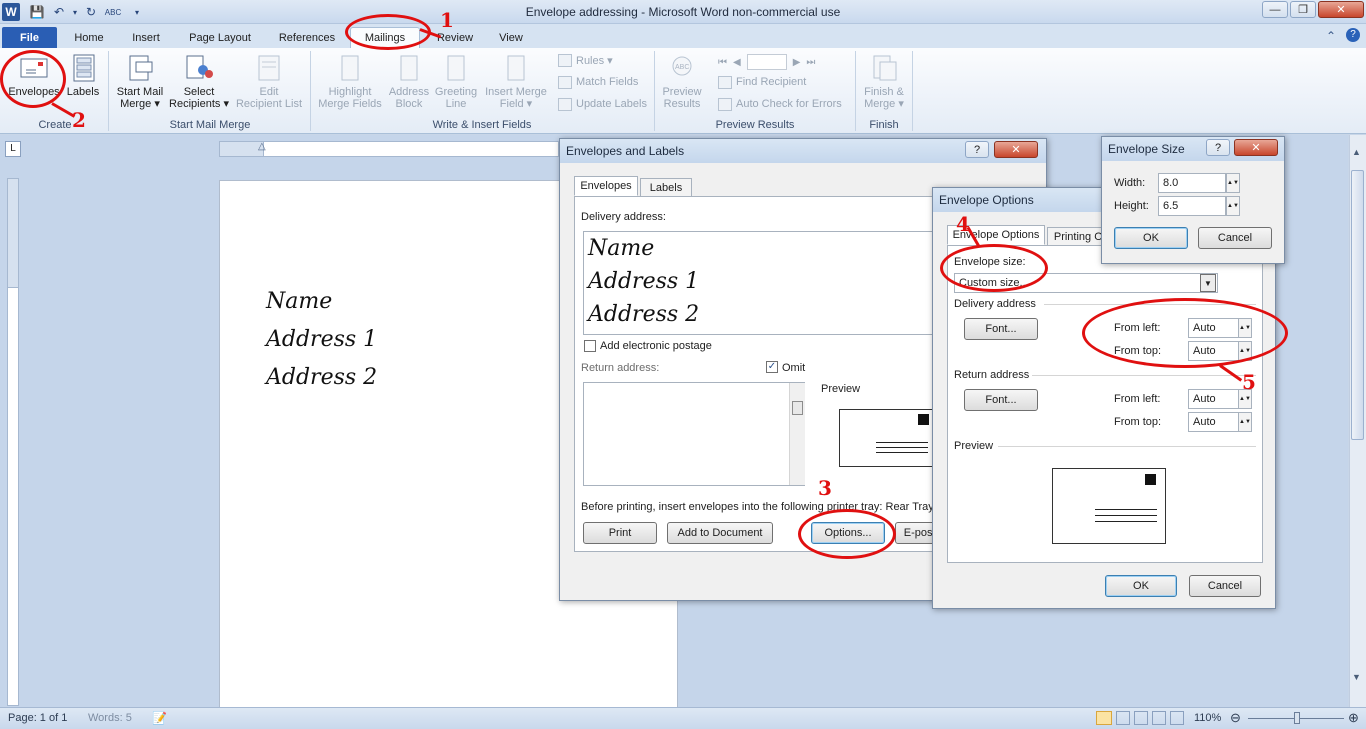  What do you see at coordinates (13, 149) in the screenshot?
I see `tab-selector-icon: L` at bounding box center [13, 149].